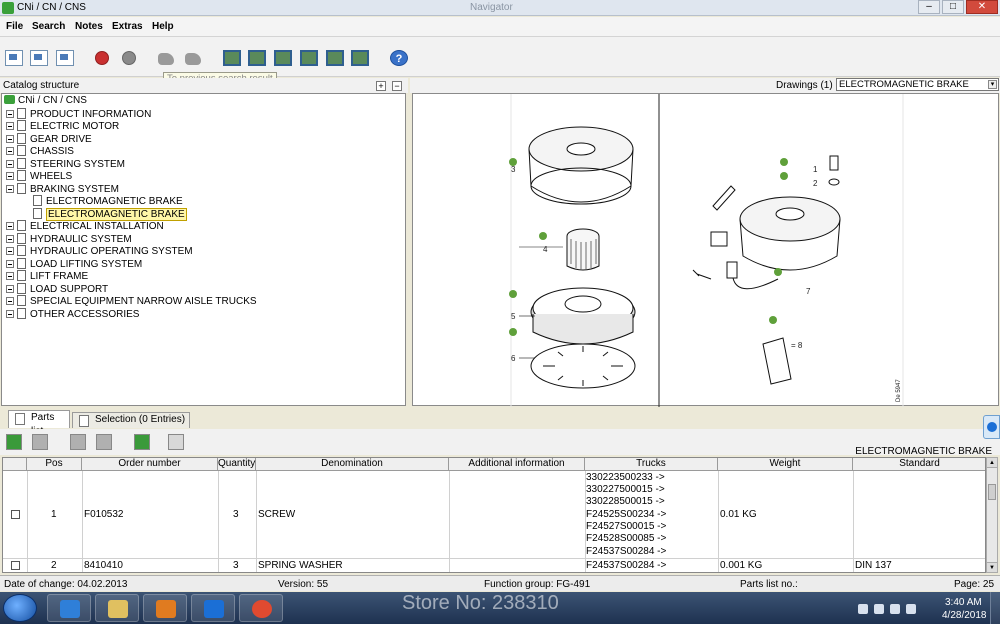 The height and width of the screenshot is (624, 1000). What do you see at coordinates (39, 176) in the screenshot?
I see `tree-item-wheels: WHEELS` at bounding box center [39, 176].